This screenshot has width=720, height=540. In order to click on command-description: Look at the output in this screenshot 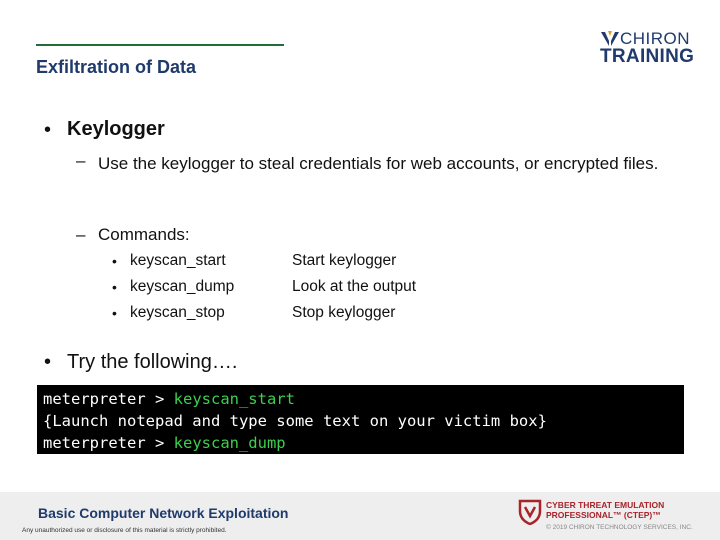, I will do `click(354, 286)`.